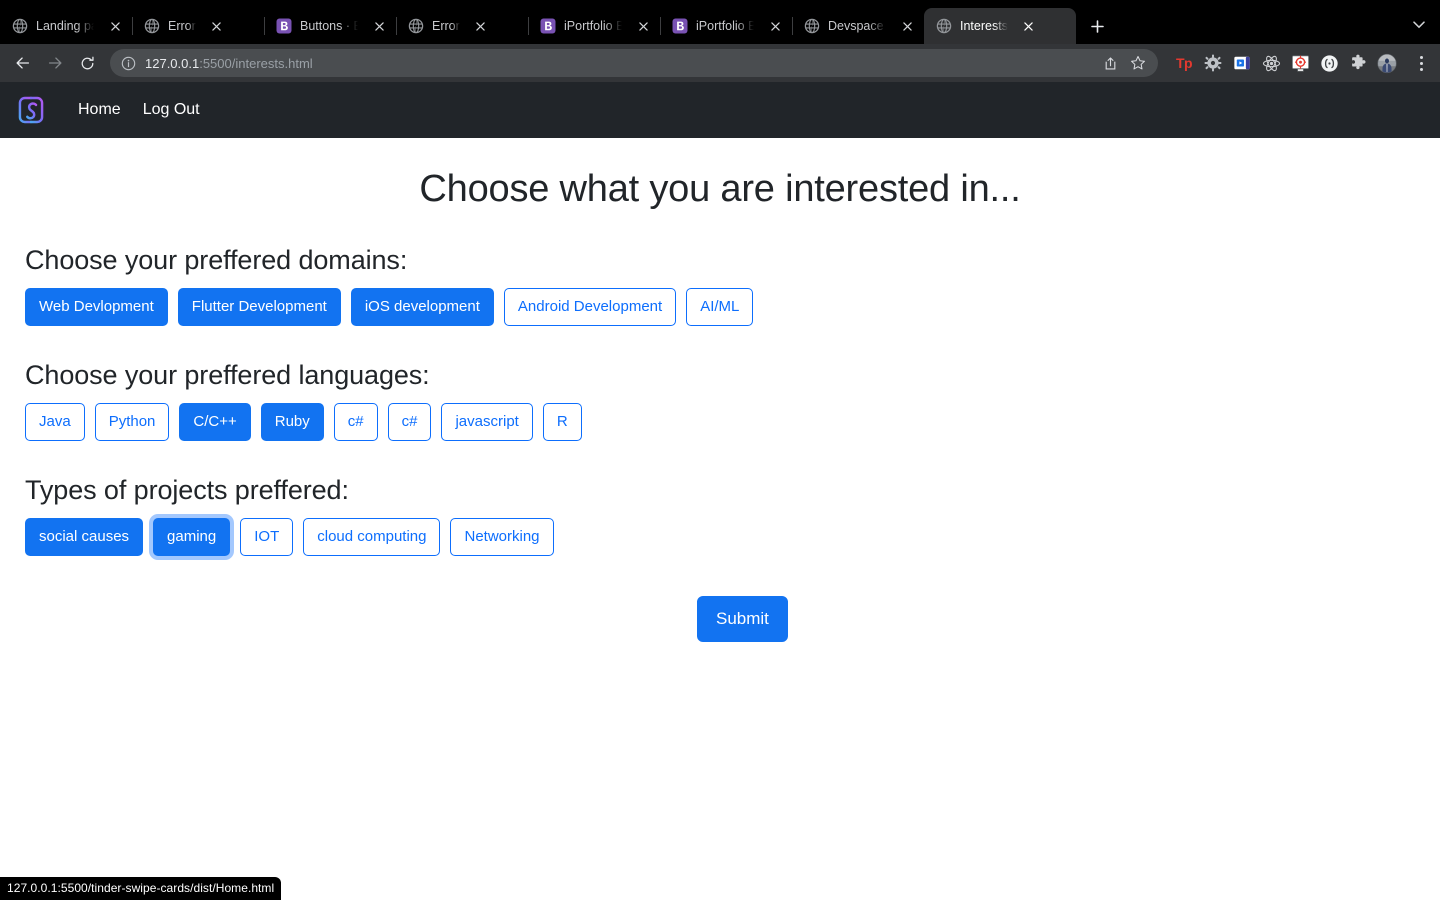 The width and height of the screenshot is (1440, 900). Describe the element at coordinates (132, 422) in the screenshot. I see `option-button: Python` at that location.